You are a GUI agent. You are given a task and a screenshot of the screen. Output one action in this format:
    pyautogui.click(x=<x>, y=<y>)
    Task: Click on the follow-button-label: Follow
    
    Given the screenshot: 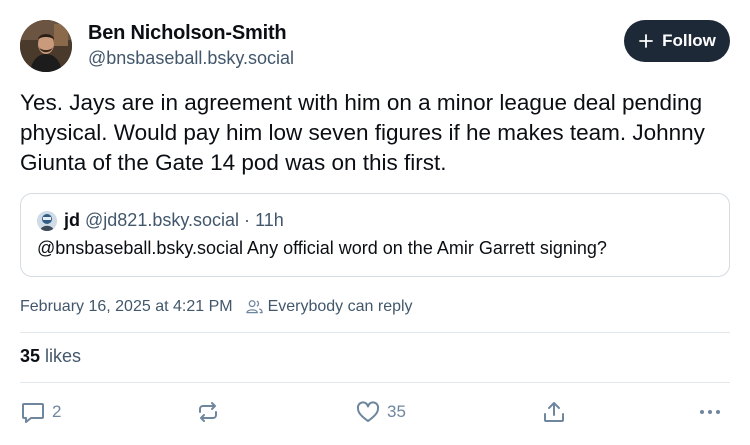 What is the action you would take?
    pyautogui.click(x=689, y=40)
    